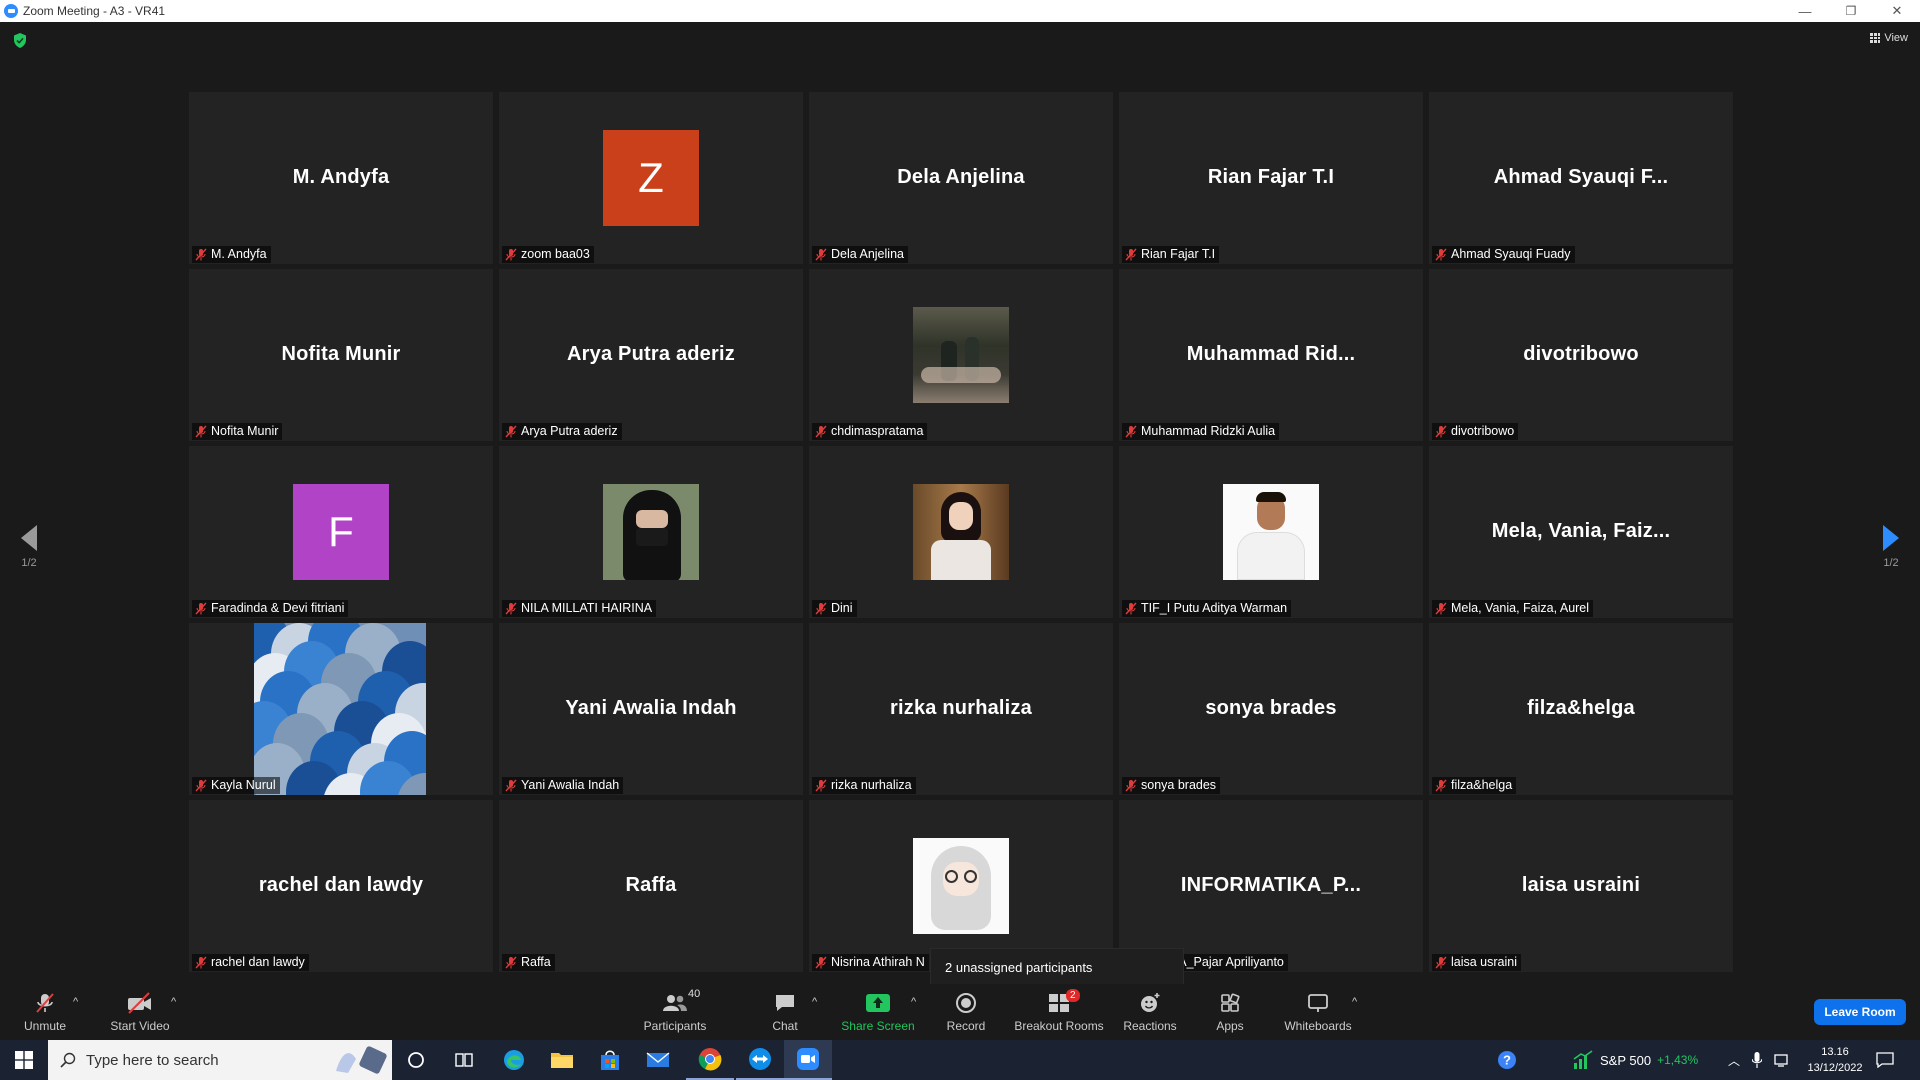 This screenshot has width=1920, height=1080. I want to click on view-label: View, so click(1896, 38).